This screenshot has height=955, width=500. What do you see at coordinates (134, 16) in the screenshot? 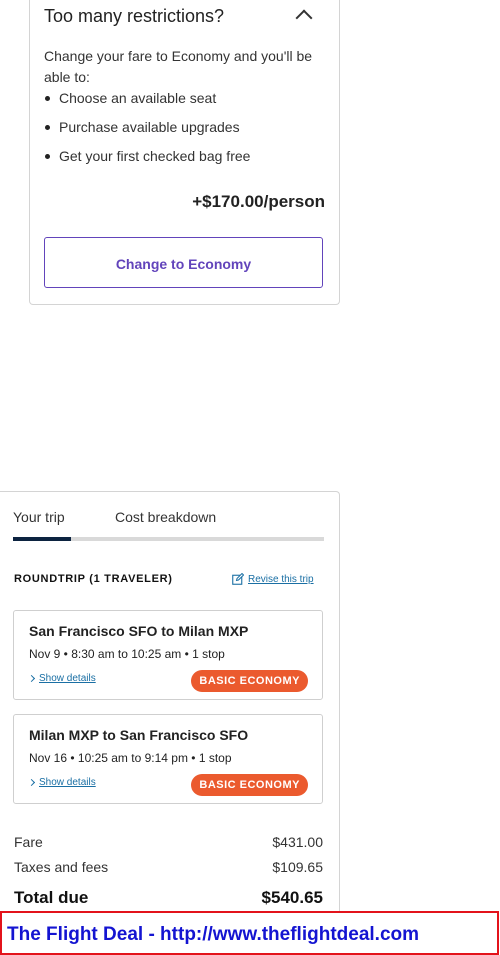
I see `restrictions-title: Too many restrictions?` at bounding box center [134, 16].